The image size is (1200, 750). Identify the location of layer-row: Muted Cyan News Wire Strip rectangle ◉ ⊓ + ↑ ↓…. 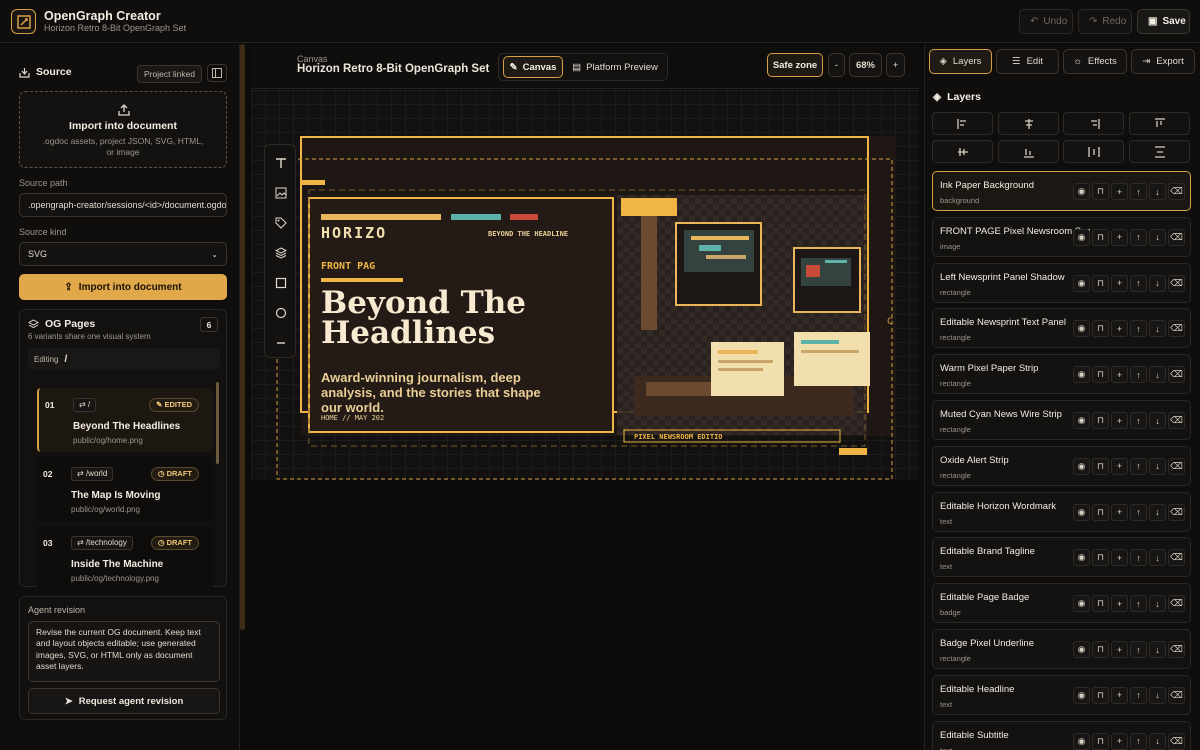
(1061, 420).